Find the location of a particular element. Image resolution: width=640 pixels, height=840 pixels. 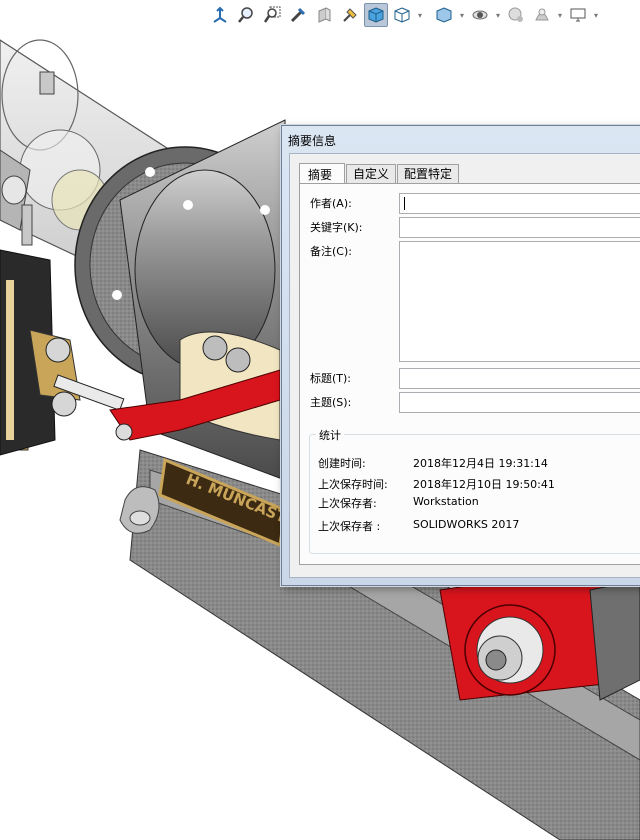

subject-label: 主题(S): is located at coordinates (331, 402).